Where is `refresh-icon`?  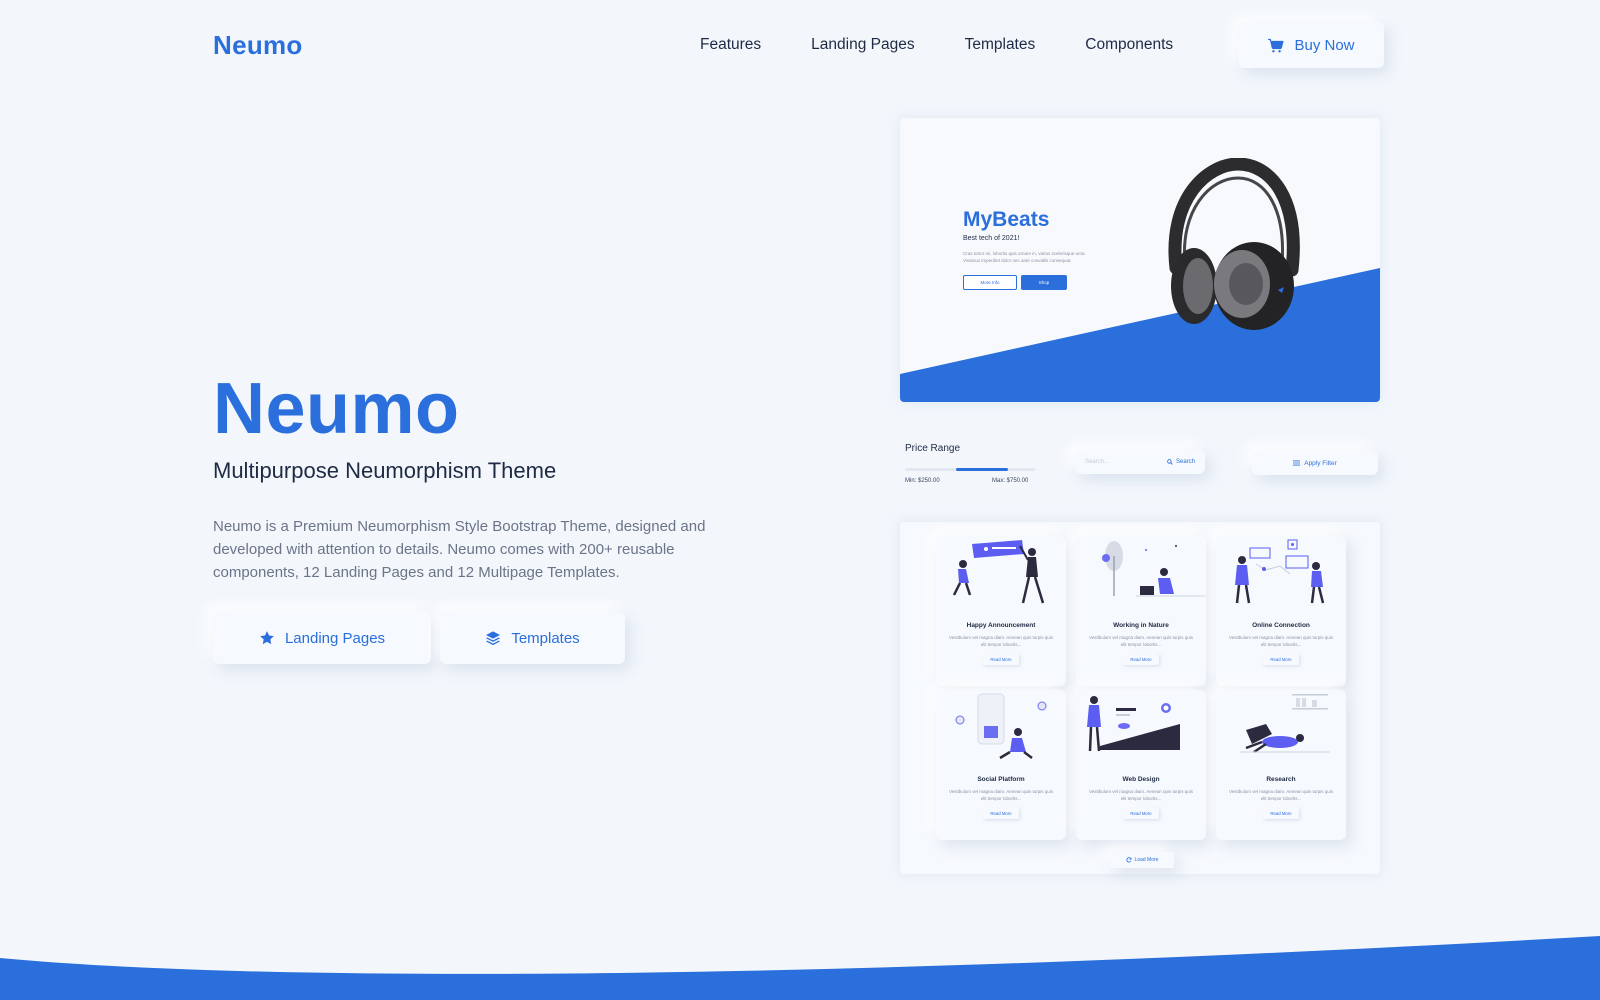
refresh-icon is located at coordinates (1129, 860).